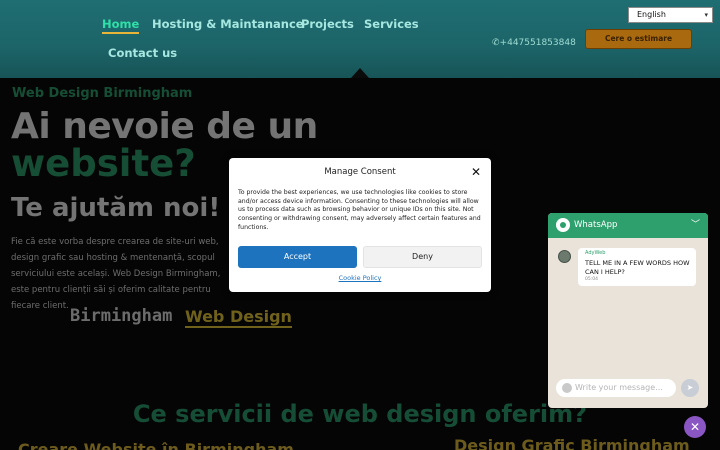 The image size is (720, 450). I want to click on whatsapp-icon, so click(563, 225).